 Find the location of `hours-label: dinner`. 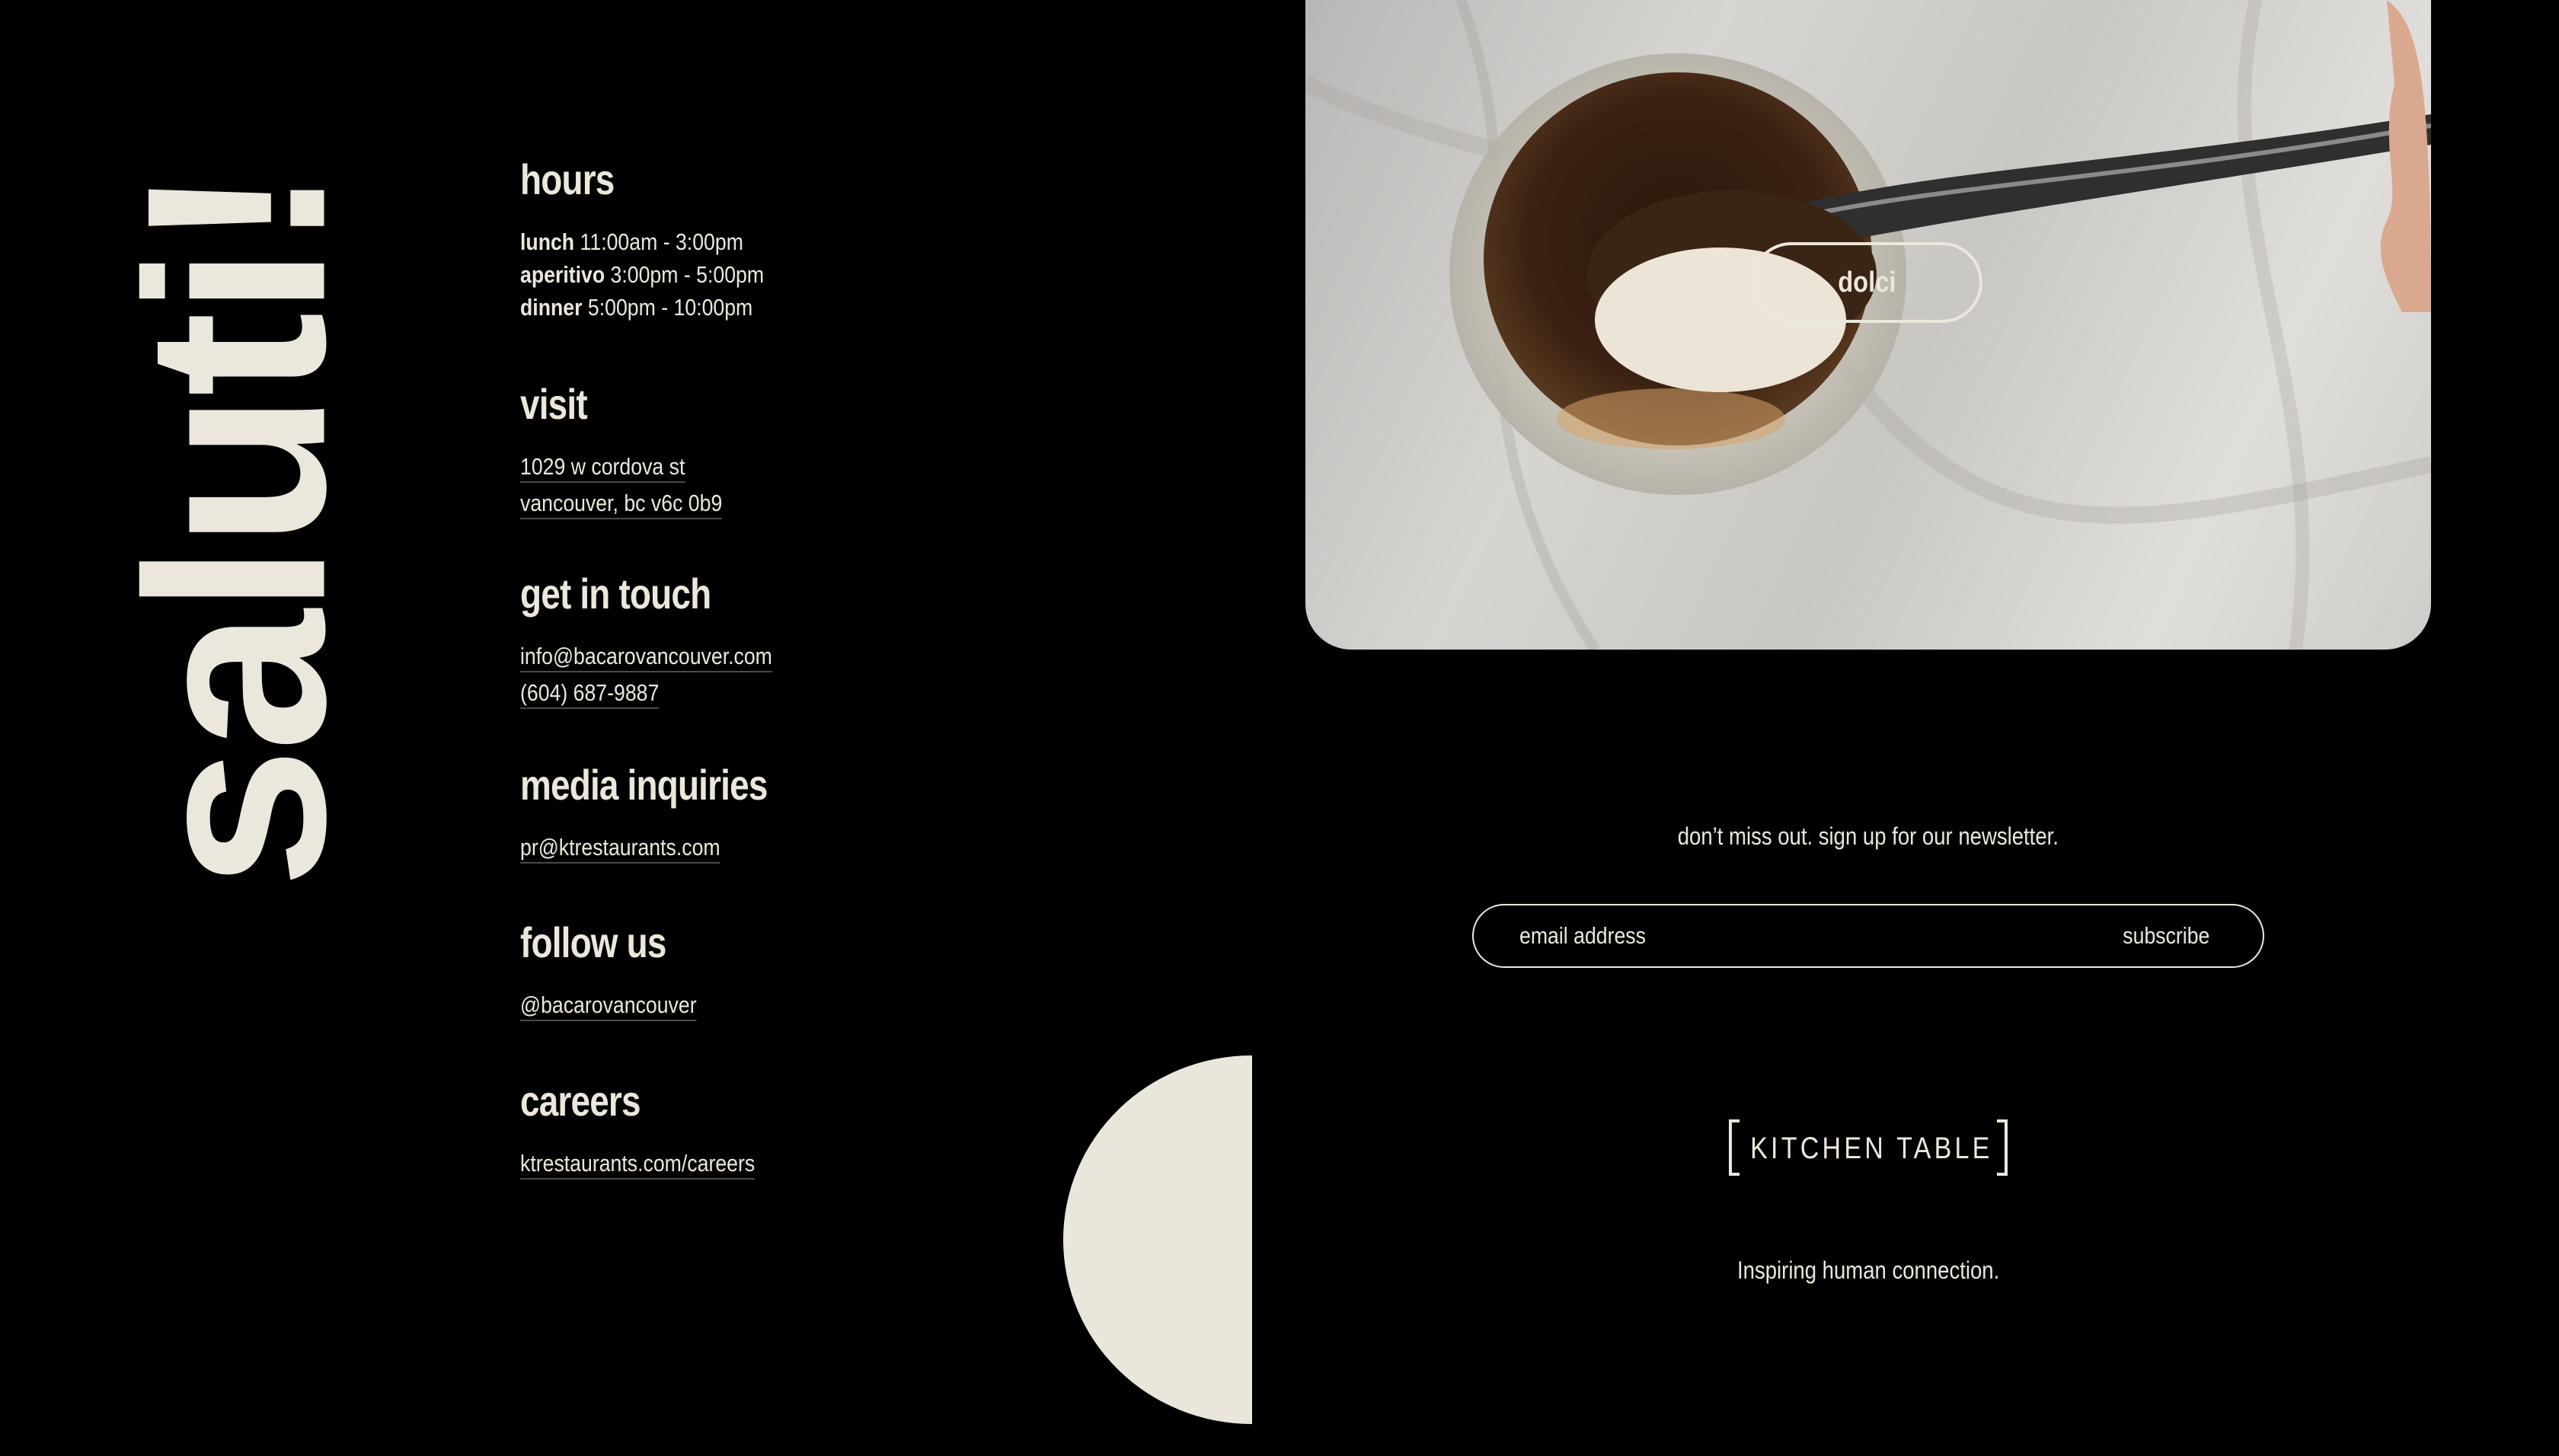

hours-label: dinner is located at coordinates (551, 307).